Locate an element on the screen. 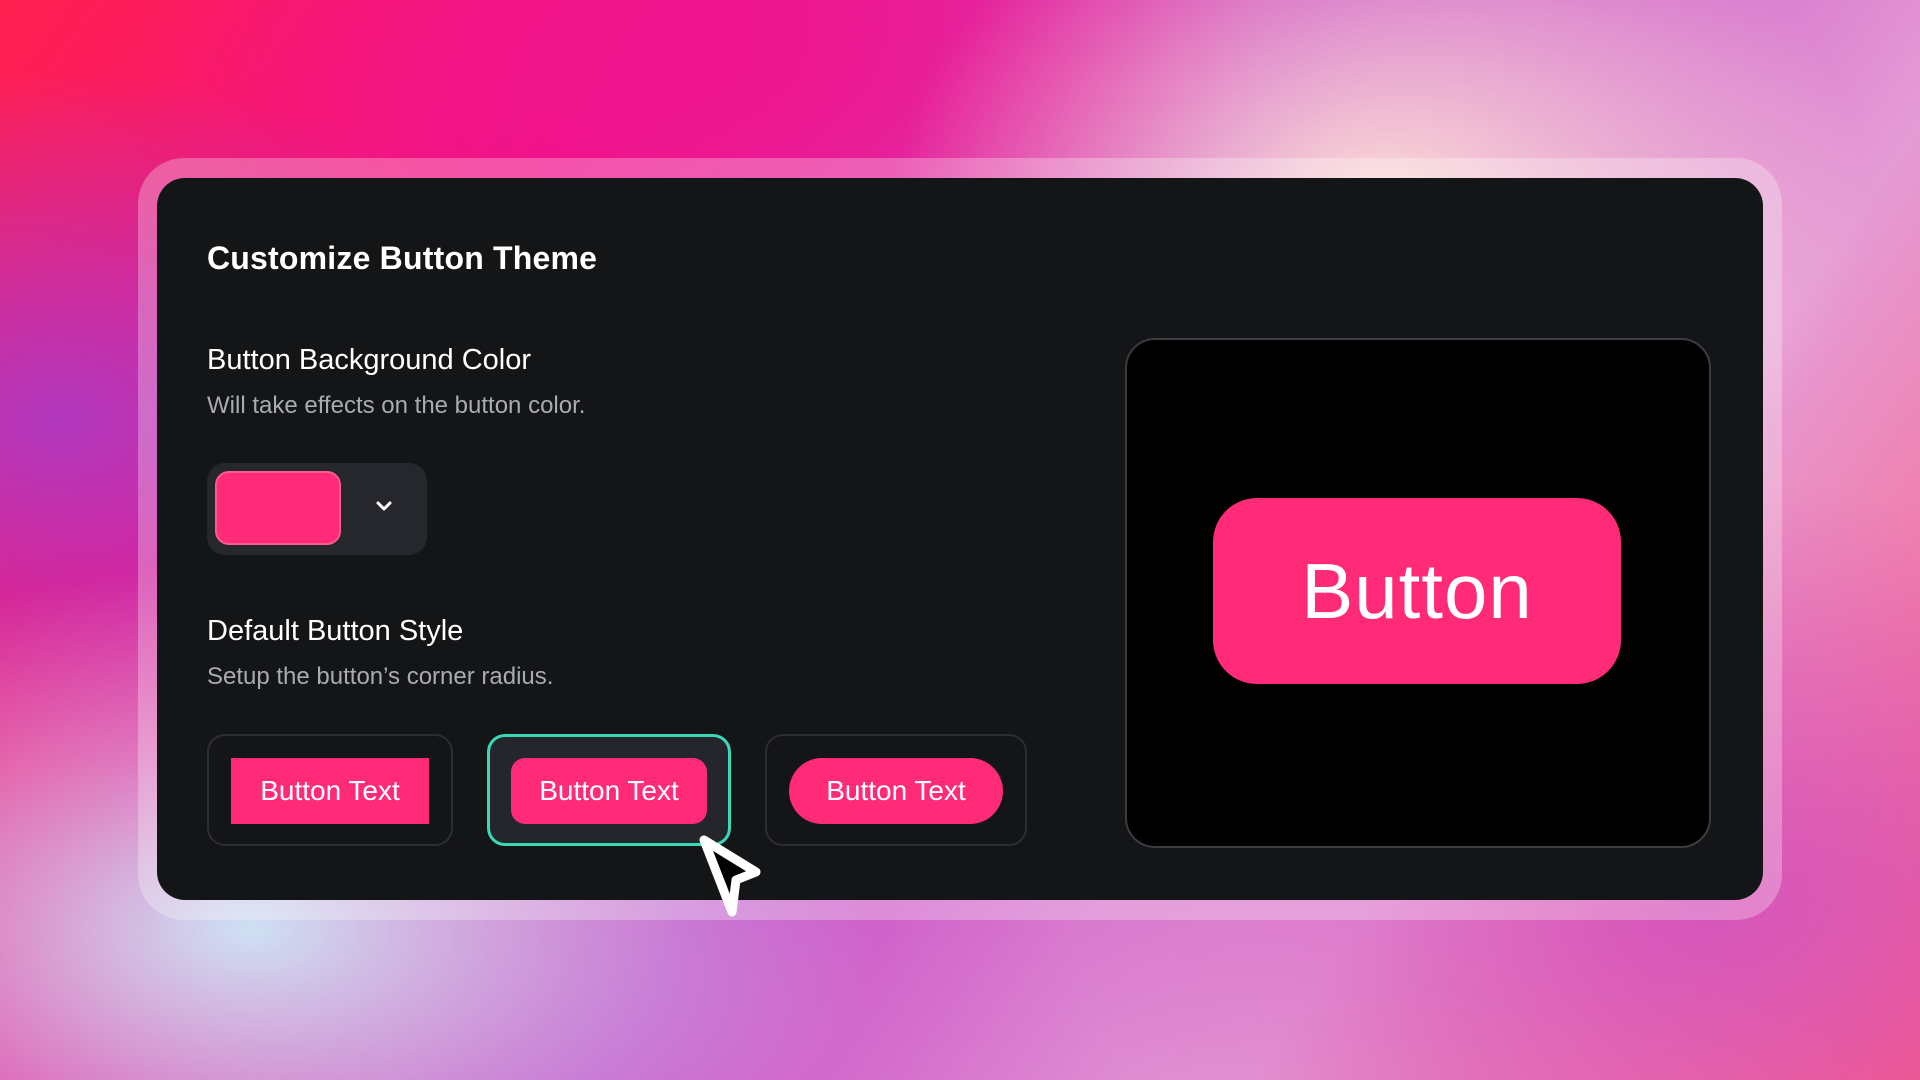 The height and width of the screenshot is (1080, 1920). preview-button: Button is located at coordinates (1417, 591).